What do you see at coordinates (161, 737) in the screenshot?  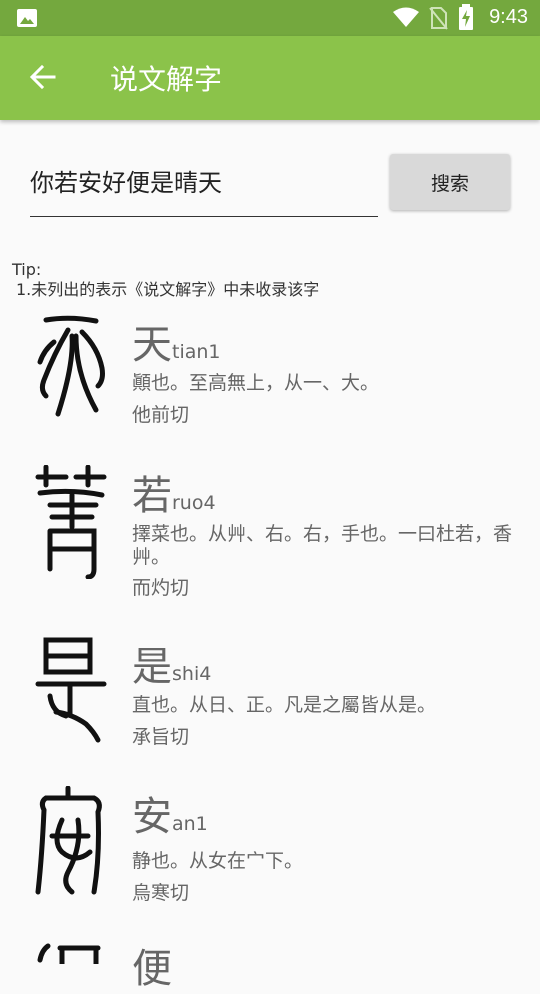 I see `entry-fanqie: 承旨切` at bounding box center [161, 737].